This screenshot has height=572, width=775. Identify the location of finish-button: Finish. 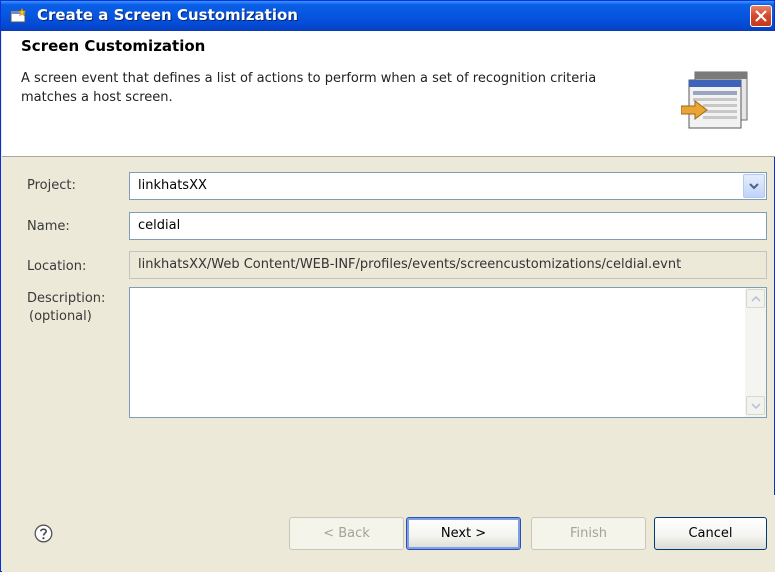
(588, 533).